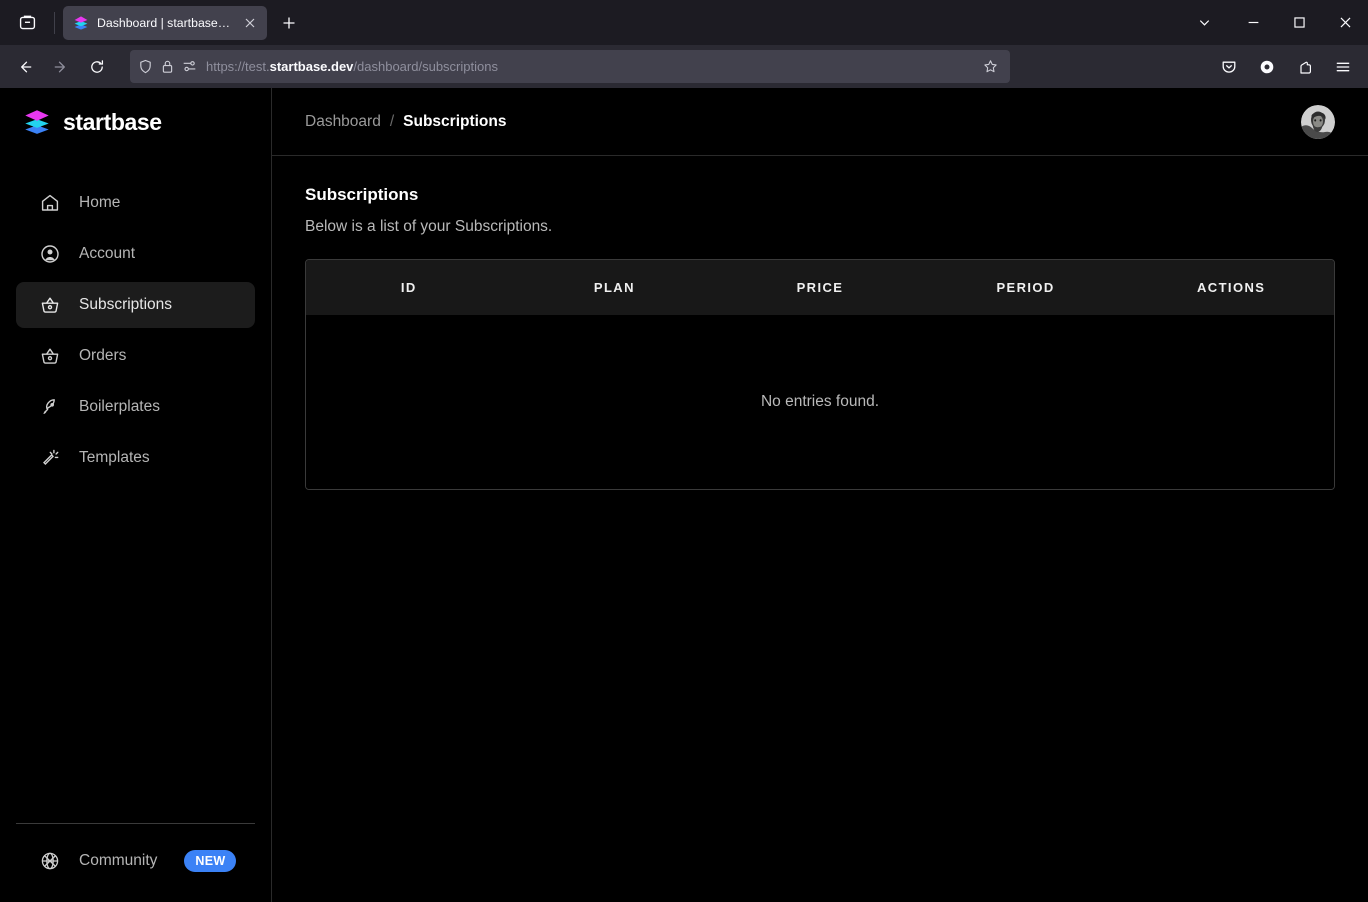 The height and width of the screenshot is (902, 1368). Describe the element at coordinates (1025, 287) in the screenshot. I see `column-header-period: PERIOD` at that location.